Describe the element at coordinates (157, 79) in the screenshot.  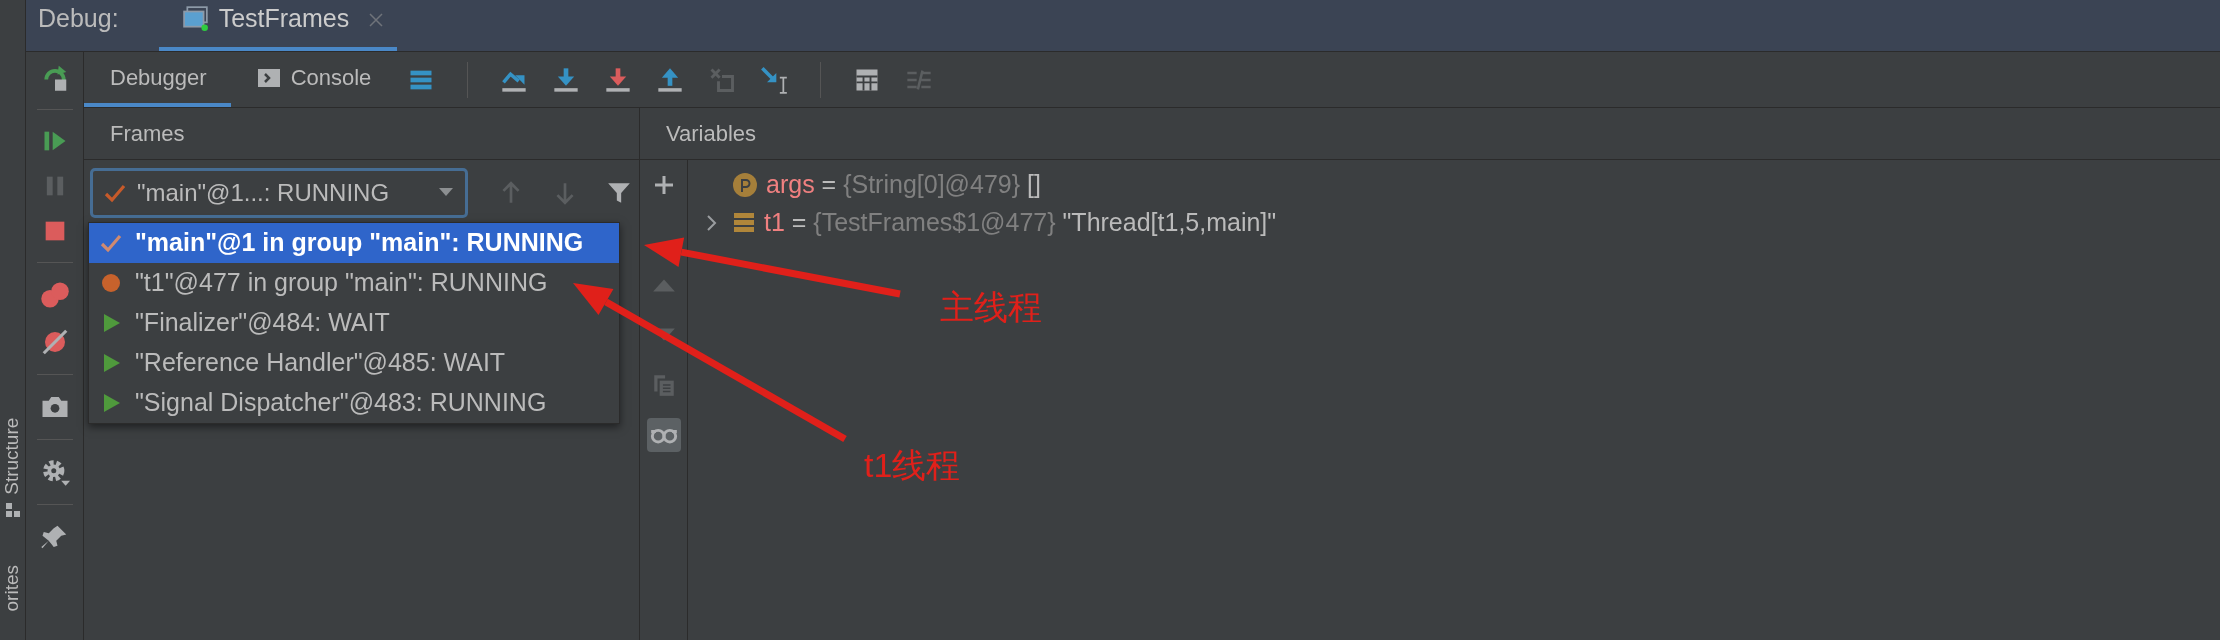
I see `toolbar-tab: Debugger` at that location.